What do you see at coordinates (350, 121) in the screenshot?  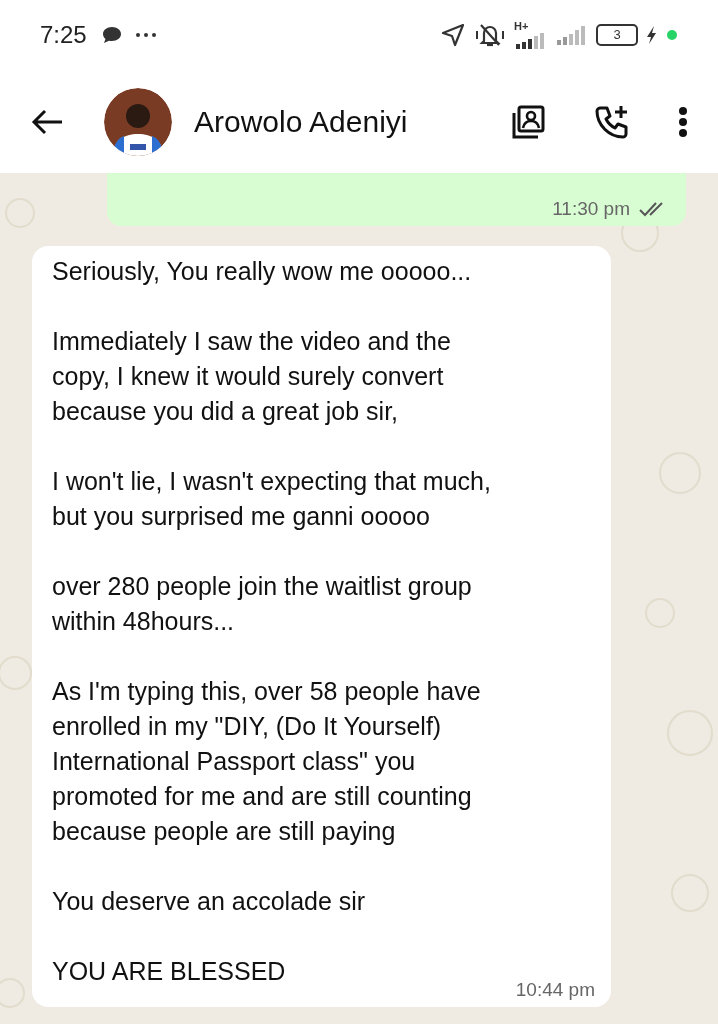 I see `contact-name: Arowolo Adeniyi` at bounding box center [350, 121].